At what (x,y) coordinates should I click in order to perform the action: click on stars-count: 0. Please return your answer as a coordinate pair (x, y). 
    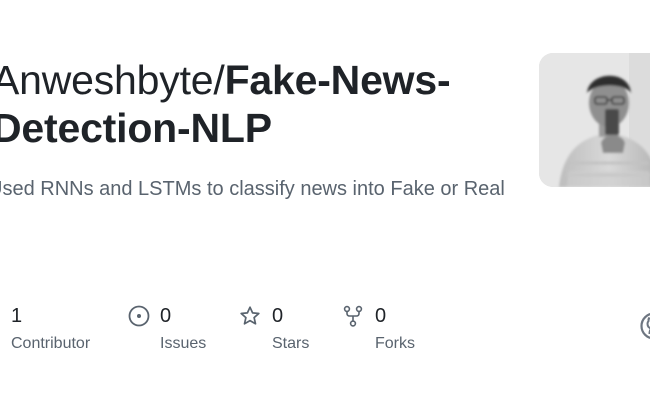
    Looking at the image, I should click on (278, 316).